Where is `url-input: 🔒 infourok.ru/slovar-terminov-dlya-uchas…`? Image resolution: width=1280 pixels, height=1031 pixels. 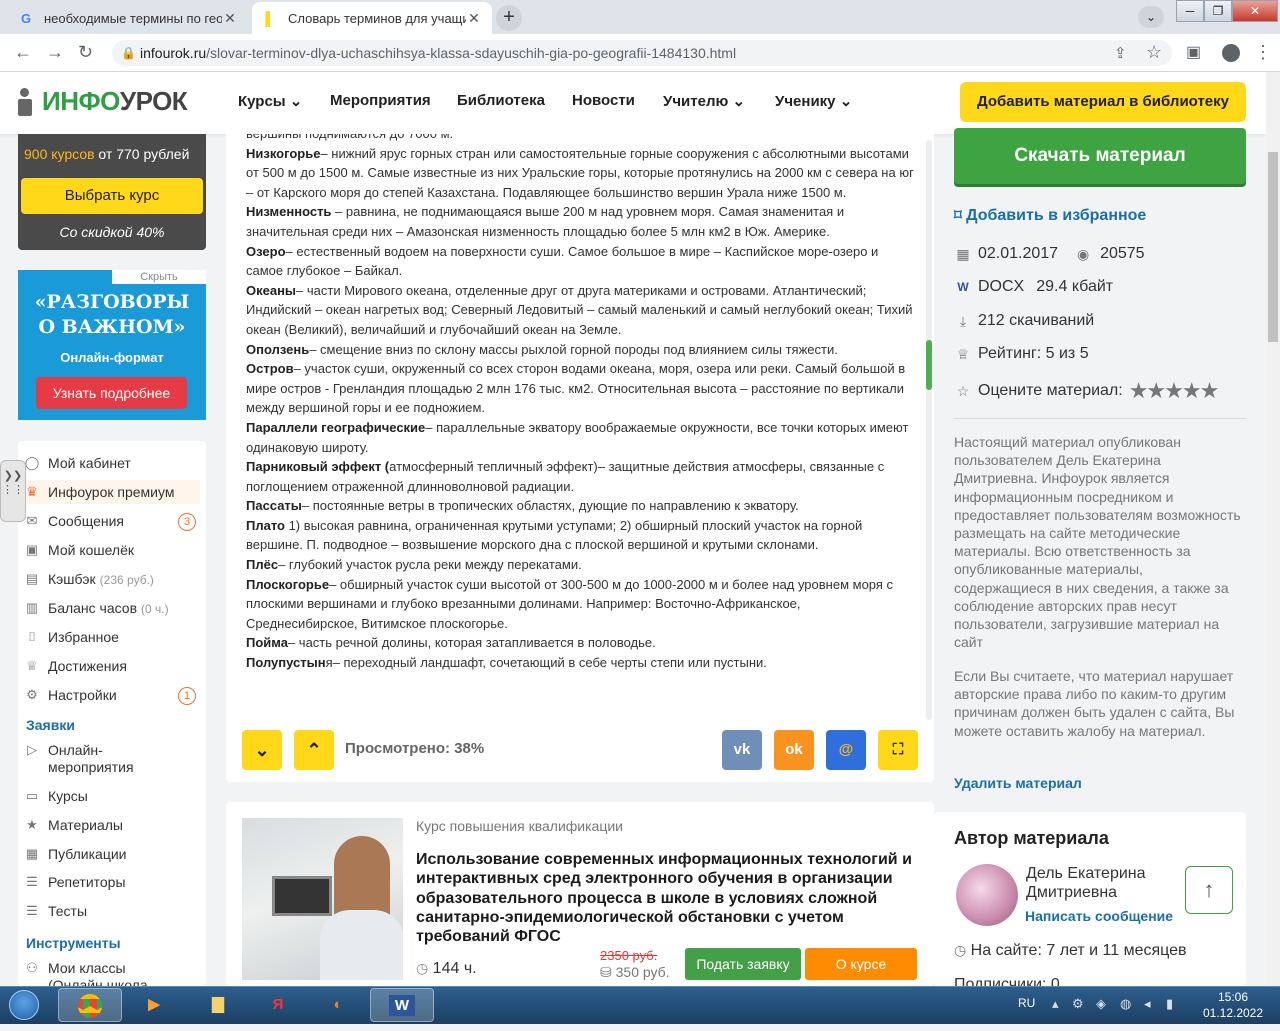 url-input: 🔒 infourok.ru/slovar-terminov-dlya-uchas… is located at coordinates (642, 53).